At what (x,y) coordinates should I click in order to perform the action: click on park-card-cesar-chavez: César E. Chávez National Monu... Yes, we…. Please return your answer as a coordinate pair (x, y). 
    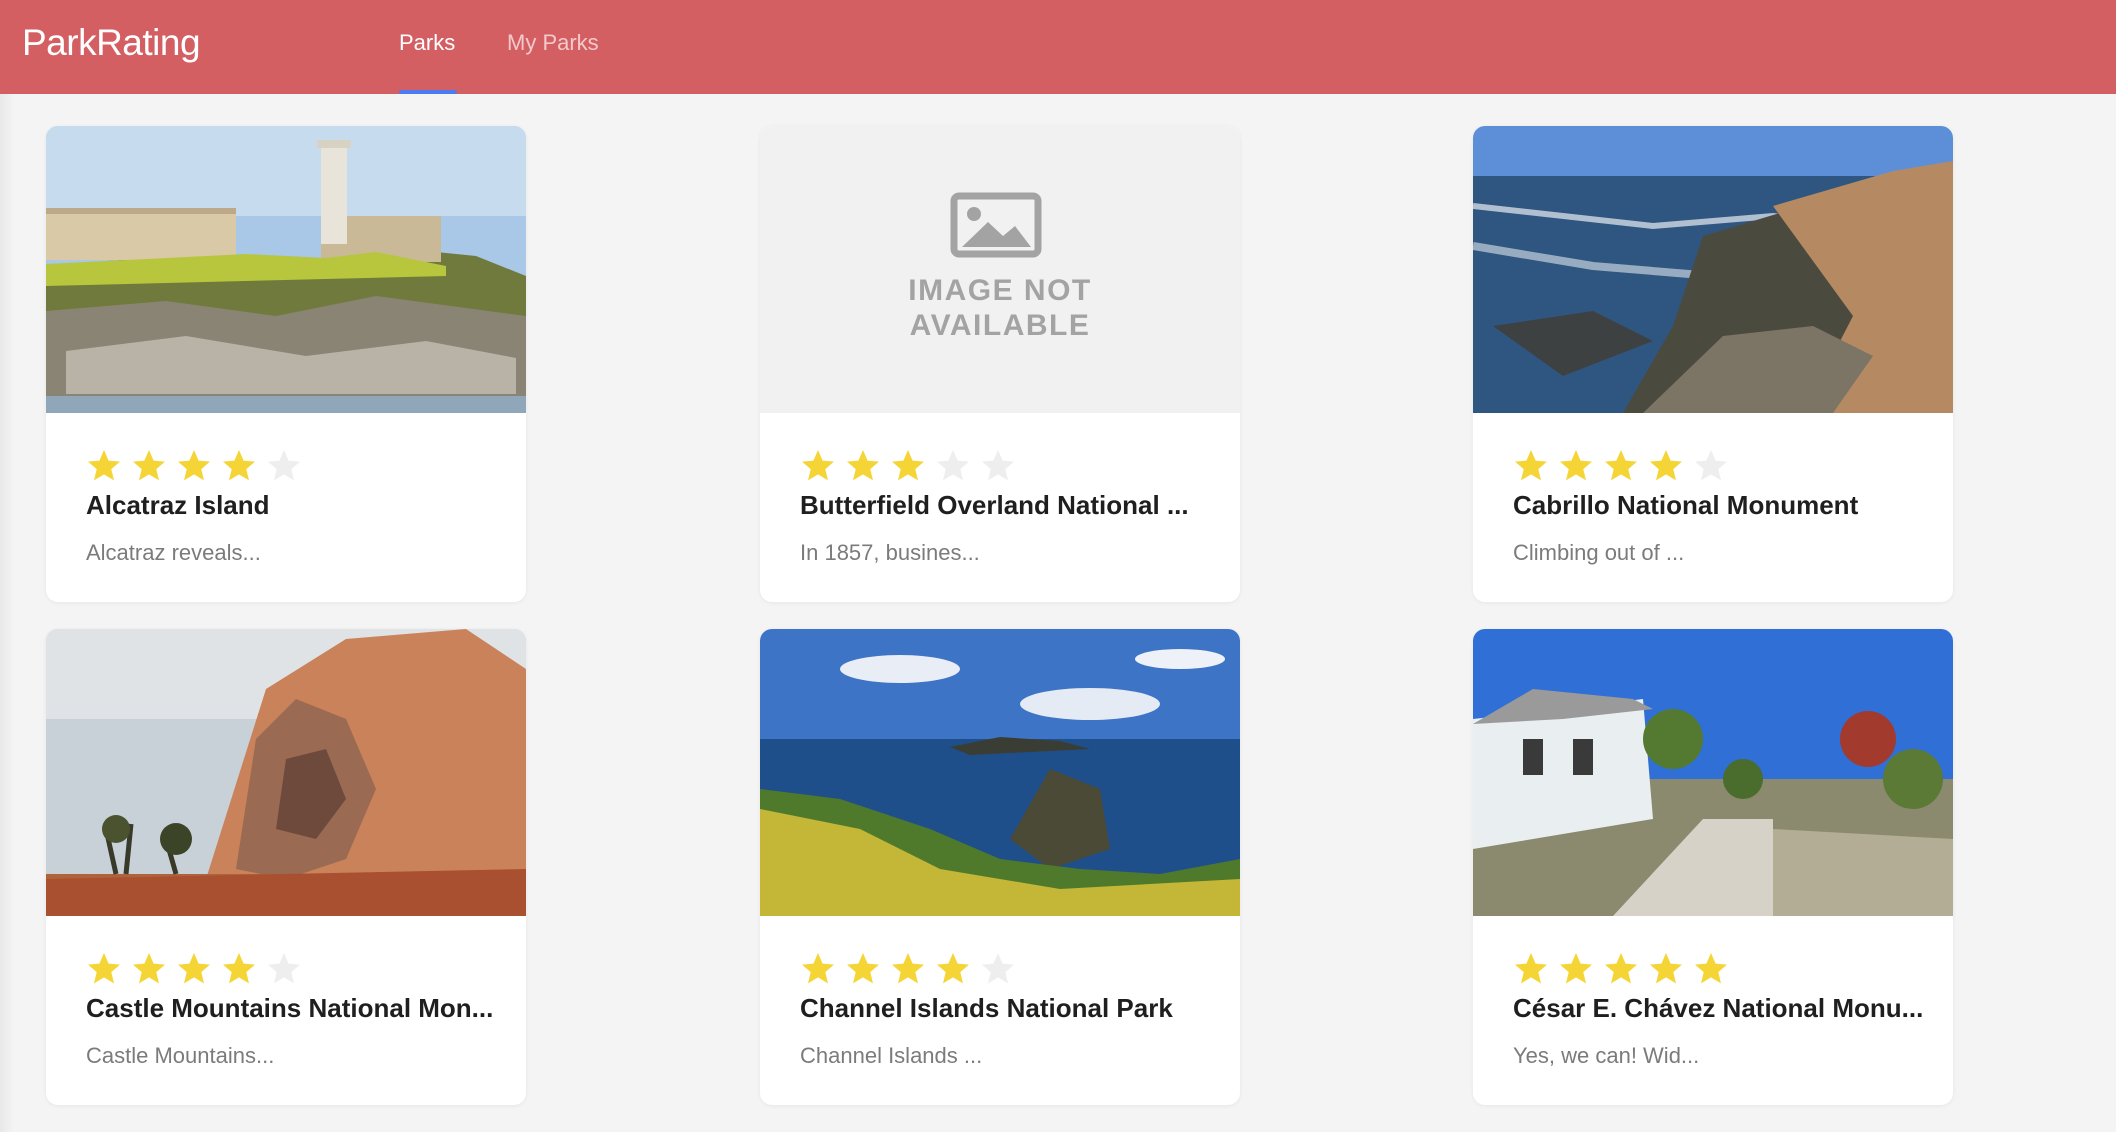
    Looking at the image, I should click on (1713, 867).